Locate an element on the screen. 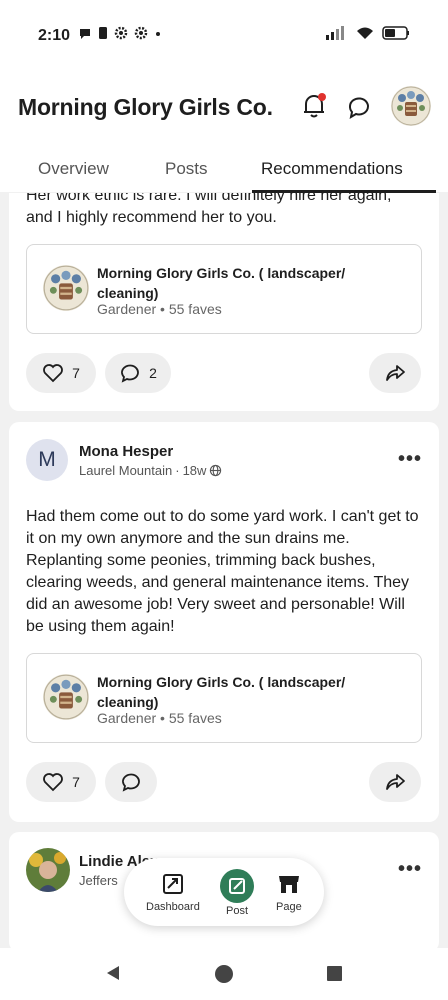 Image resolution: width=448 pixels, height=1000 pixels. author-photo-icon is located at coordinates (48, 870).